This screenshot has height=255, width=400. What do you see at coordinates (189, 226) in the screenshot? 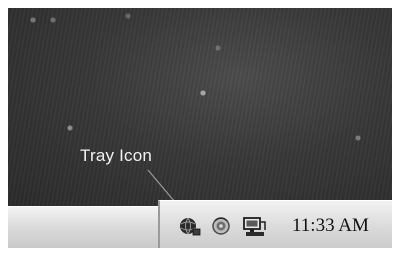
I see `network-globe-icon` at bounding box center [189, 226].